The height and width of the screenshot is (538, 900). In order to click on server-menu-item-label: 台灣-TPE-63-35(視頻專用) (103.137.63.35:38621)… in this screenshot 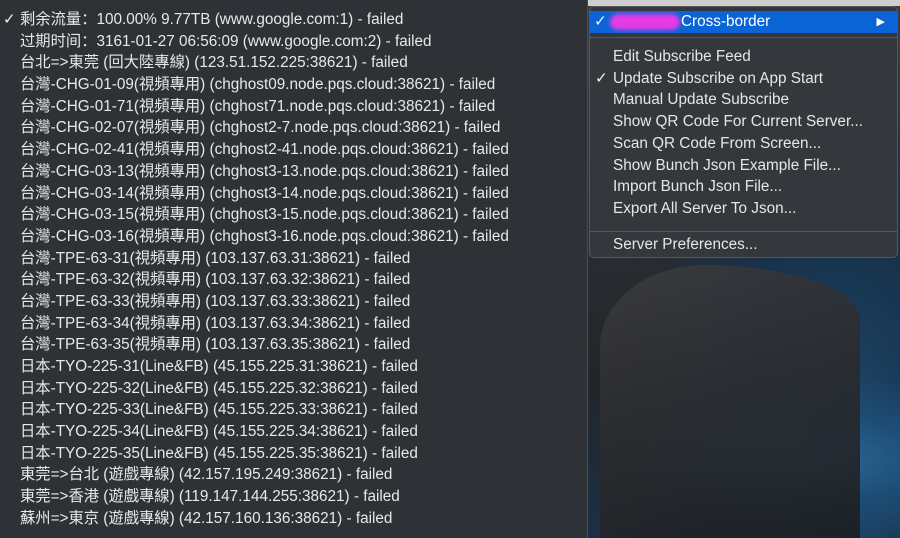, I will do `click(215, 345)`.